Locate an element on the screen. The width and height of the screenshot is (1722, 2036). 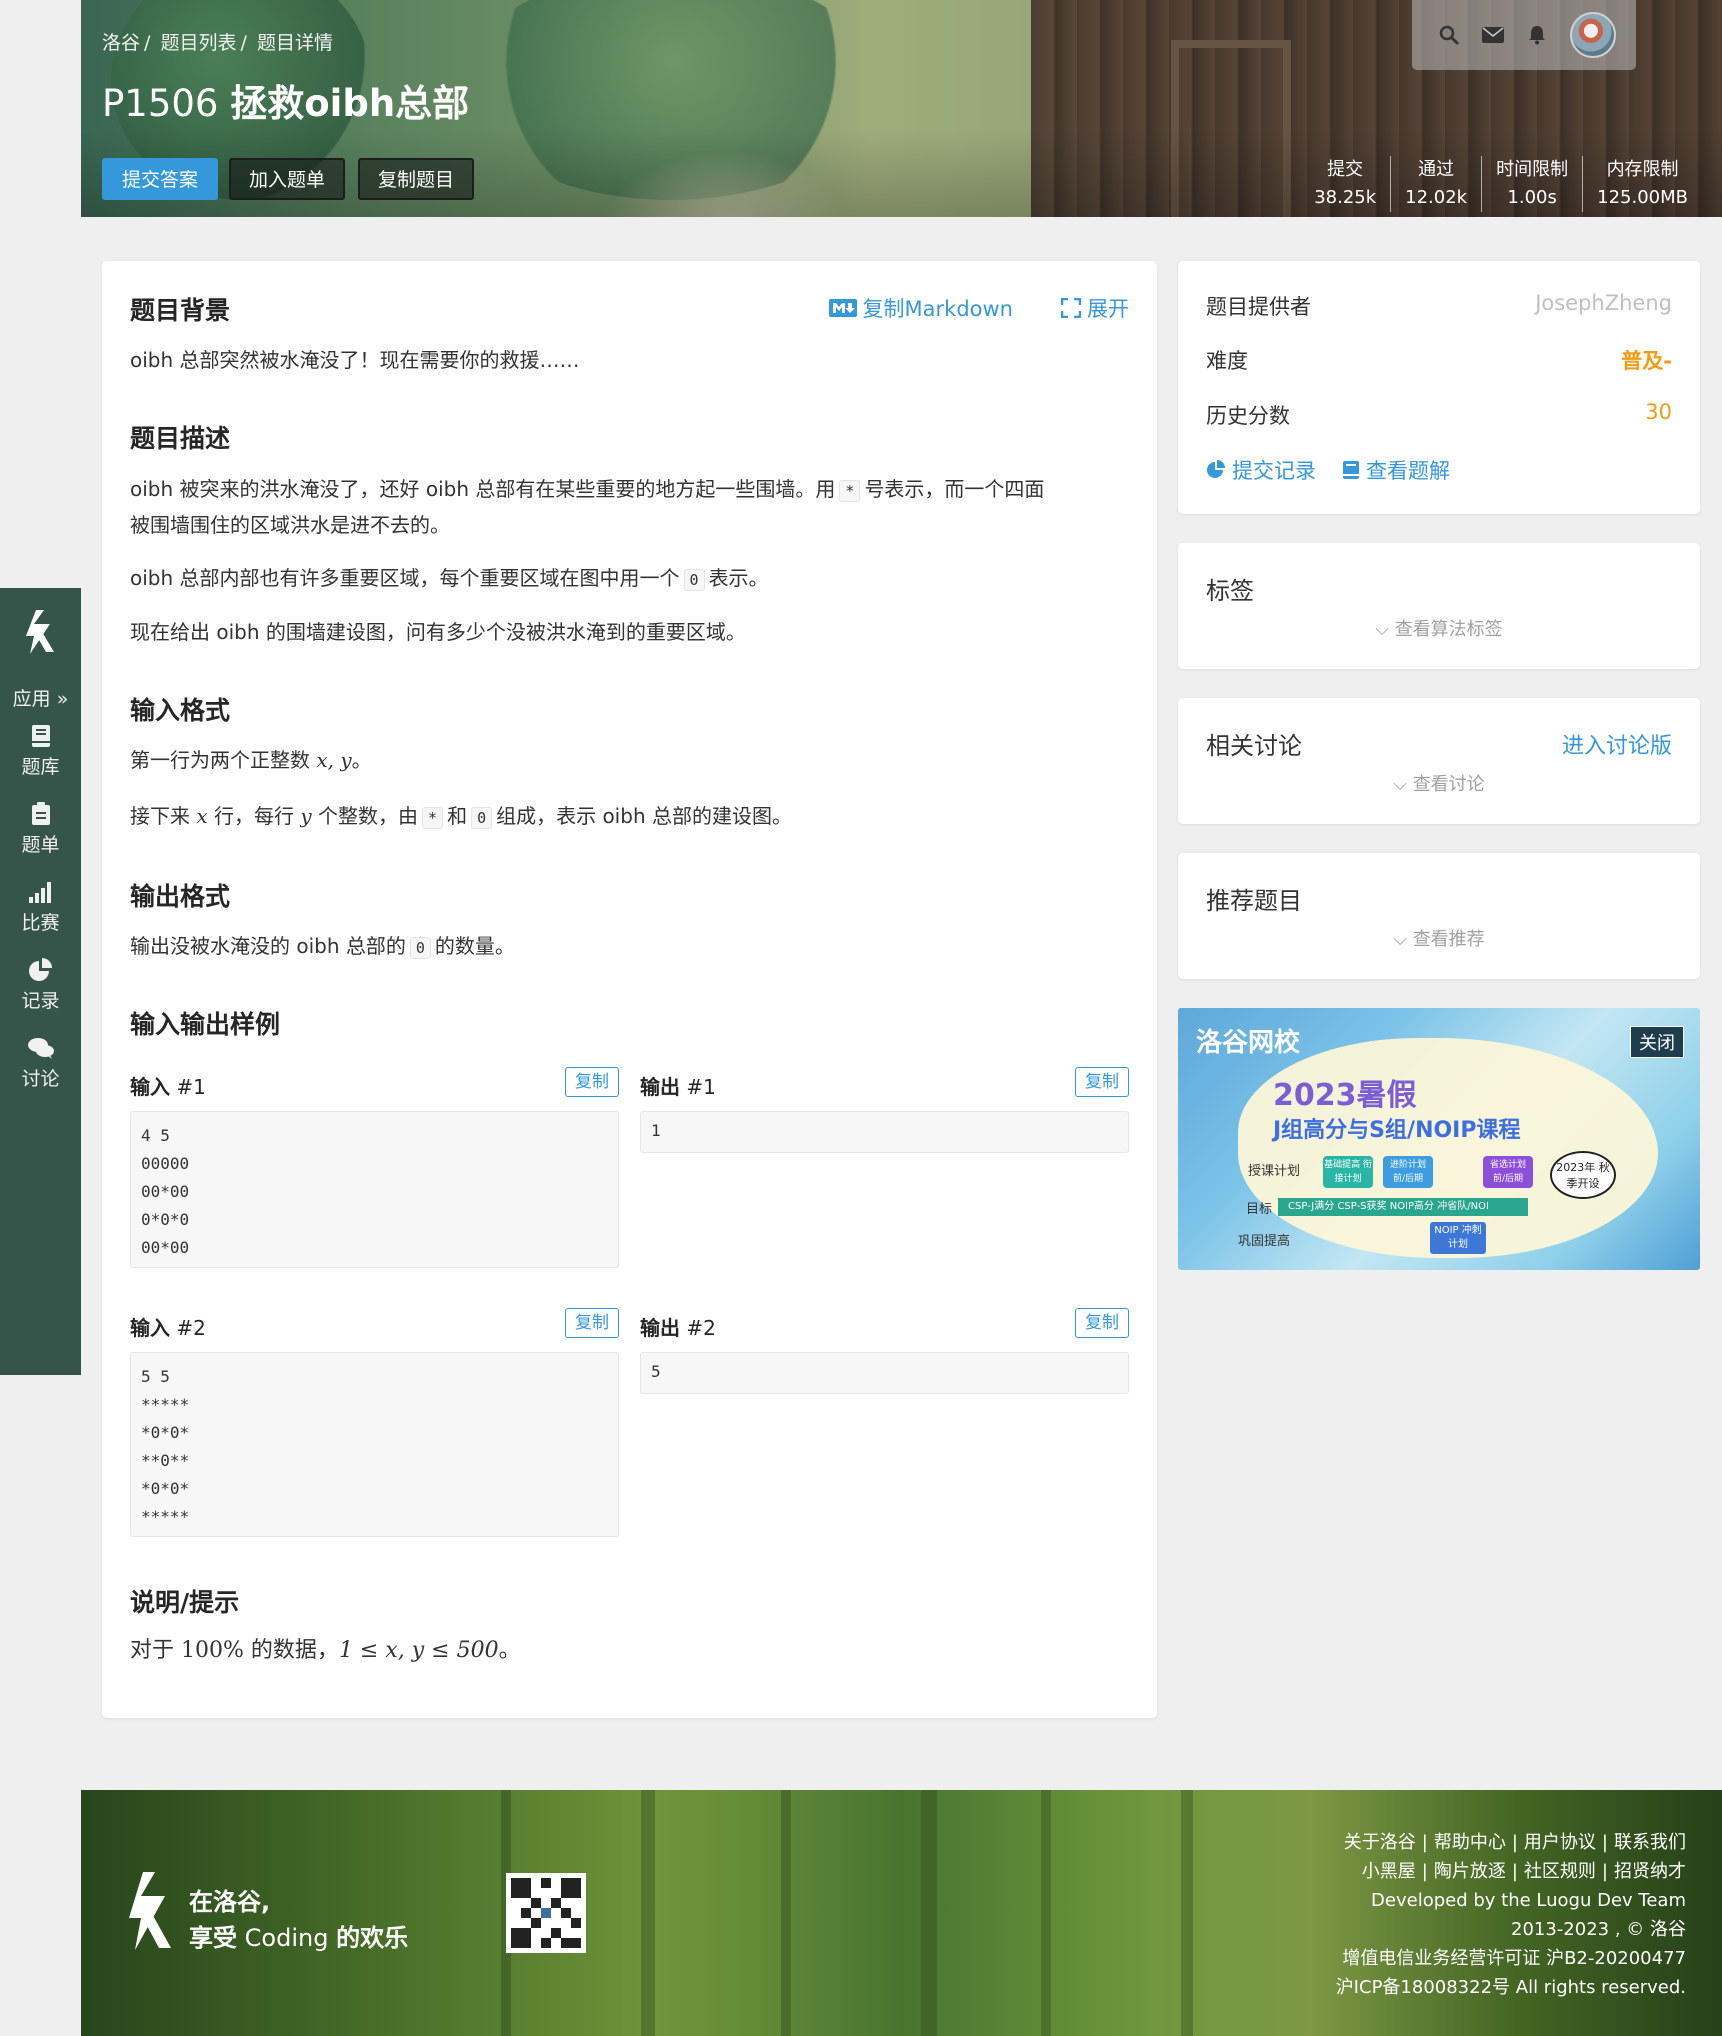
sidebar-item-training: 题单 is located at coordinates (40, 829).